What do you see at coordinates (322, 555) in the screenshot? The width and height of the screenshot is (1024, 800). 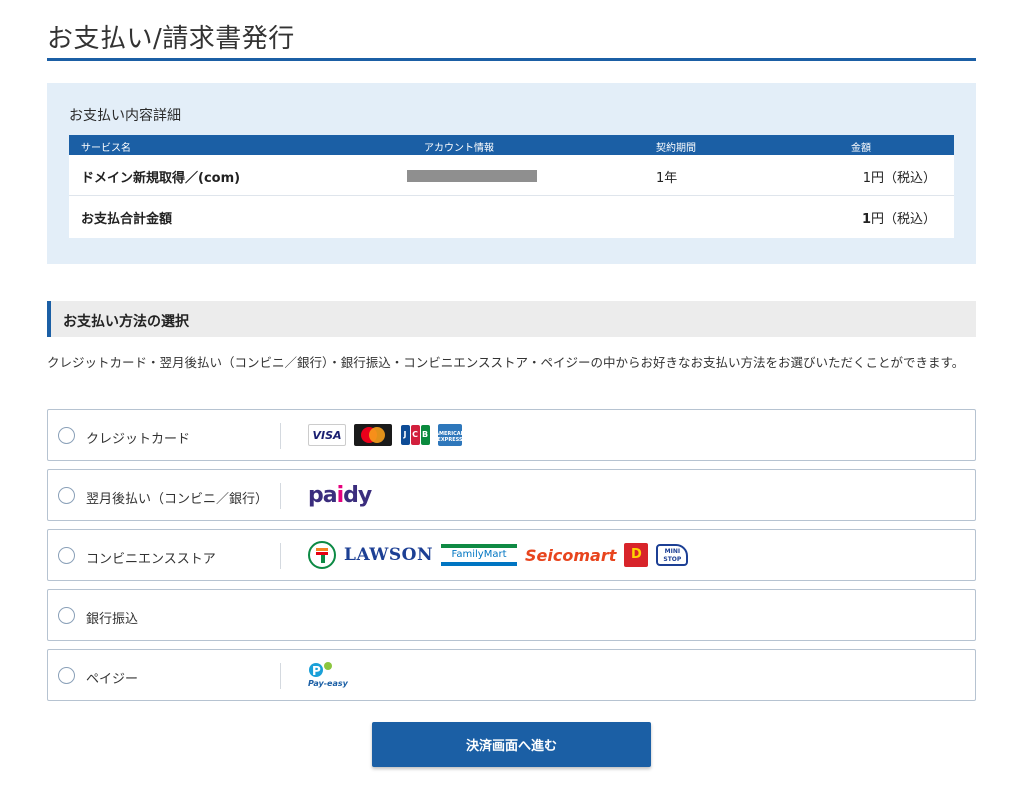 I see `seven-eleven-logo` at bounding box center [322, 555].